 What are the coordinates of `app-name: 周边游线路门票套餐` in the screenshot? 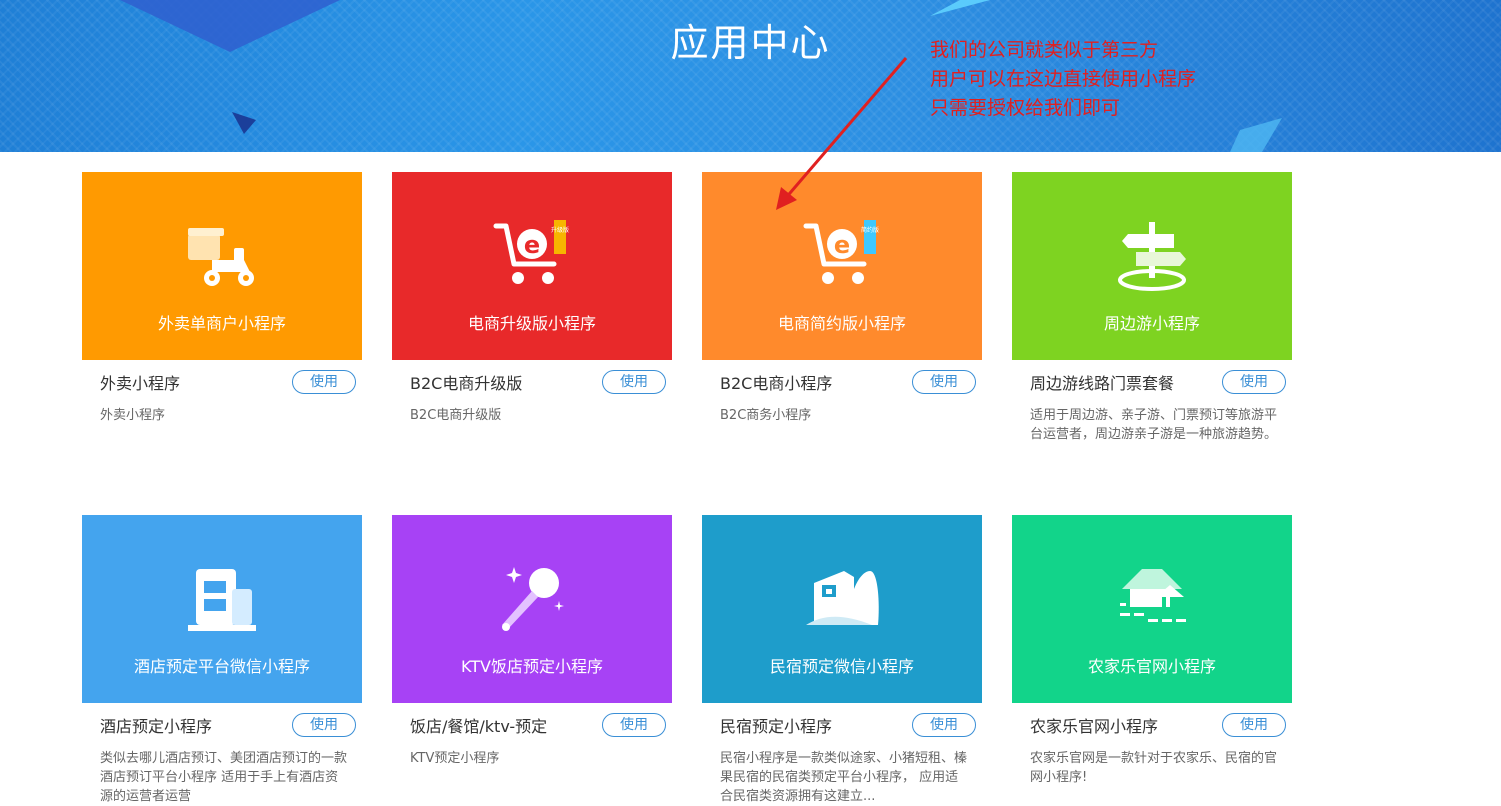 It's located at (1102, 383).